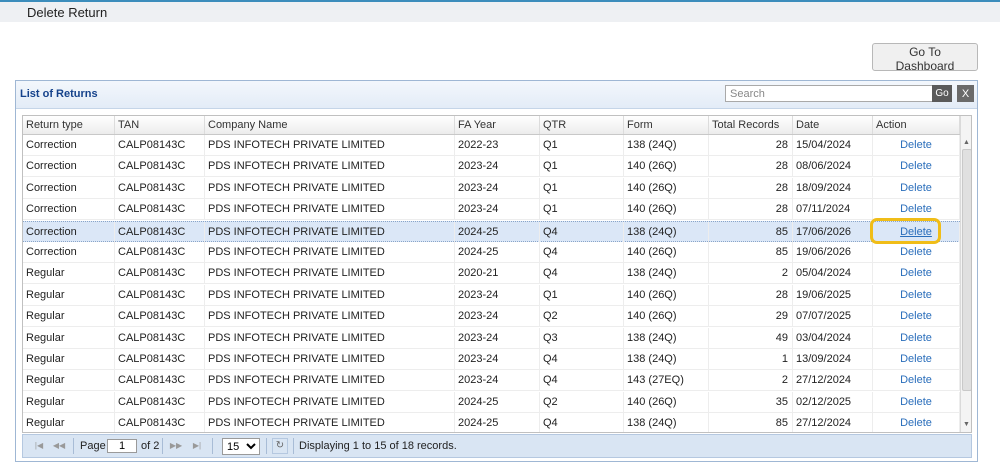  What do you see at coordinates (666, 380) in the screenshot?
I see `form-cell: 143 (27EQ)` at bounding box center [666, 380].